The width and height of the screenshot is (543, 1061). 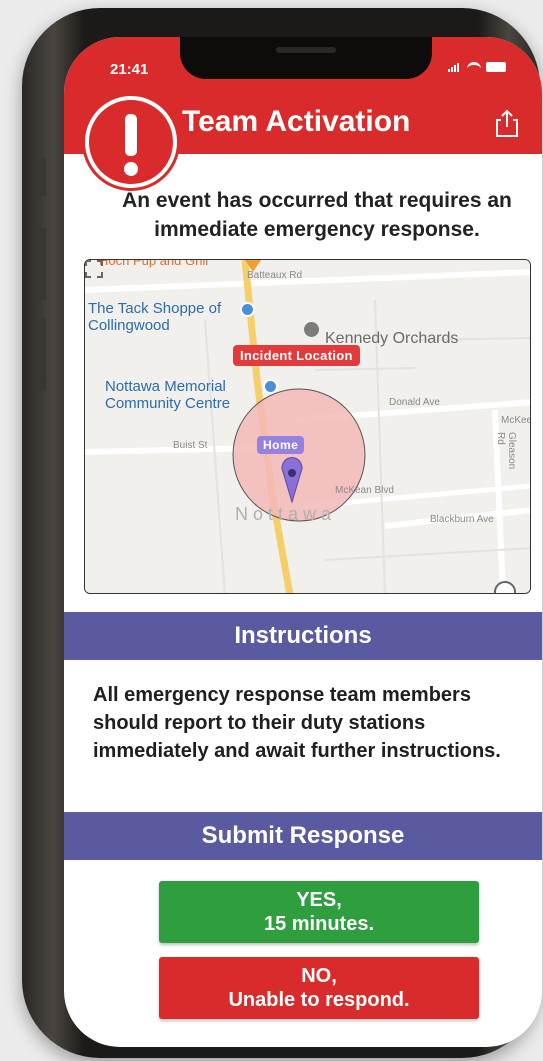 I want to click on community-centre-icon, so click(x=270, y=386).